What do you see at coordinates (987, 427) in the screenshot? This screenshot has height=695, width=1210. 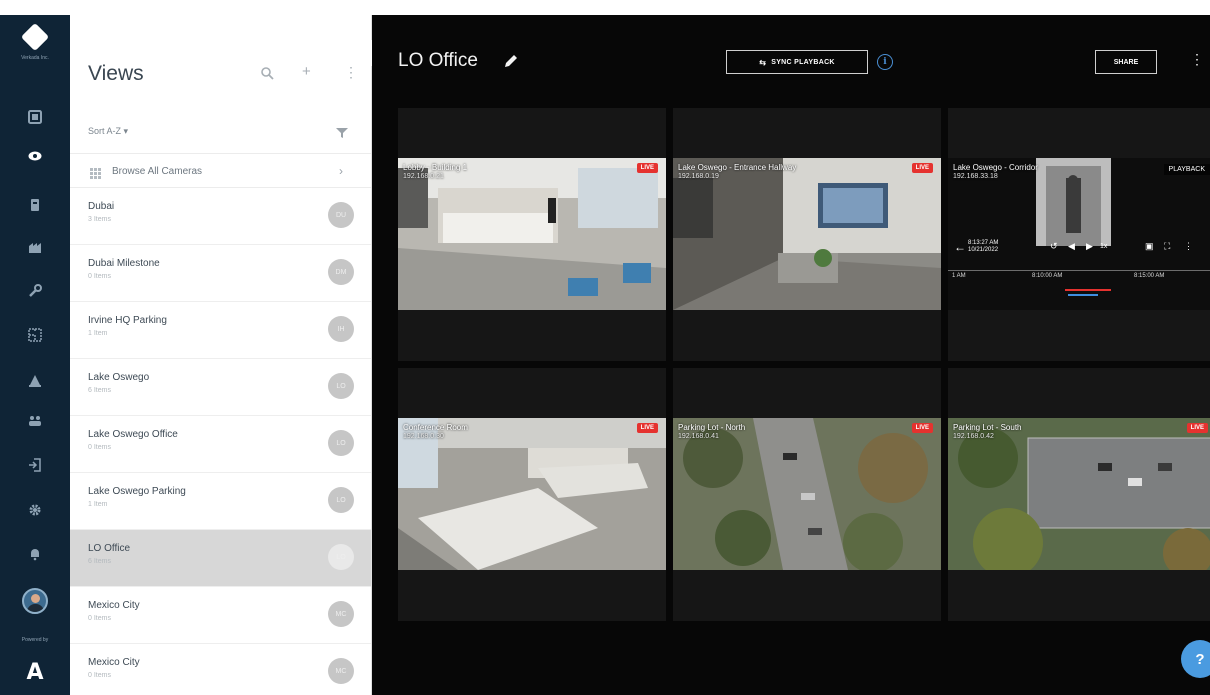 I see `camera-name: Parking Lot - South` at bounding box center [987, 427].